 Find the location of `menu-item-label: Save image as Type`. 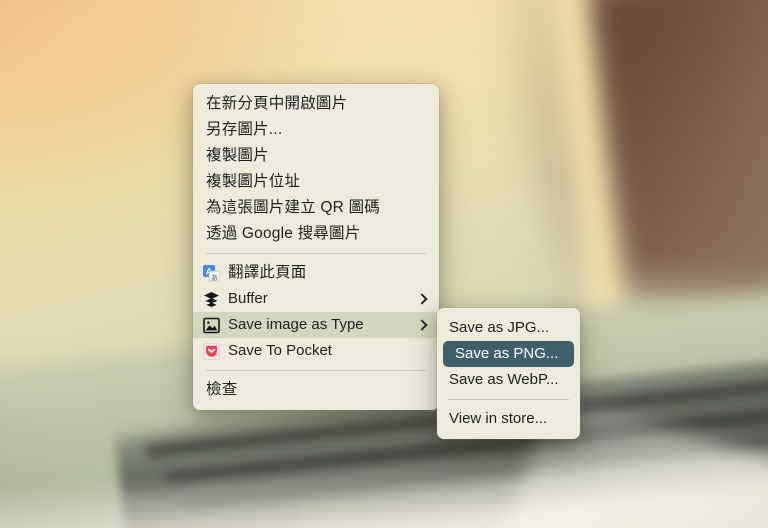

menu-item-label: Save image as Type is located at coordinates (296, 324).